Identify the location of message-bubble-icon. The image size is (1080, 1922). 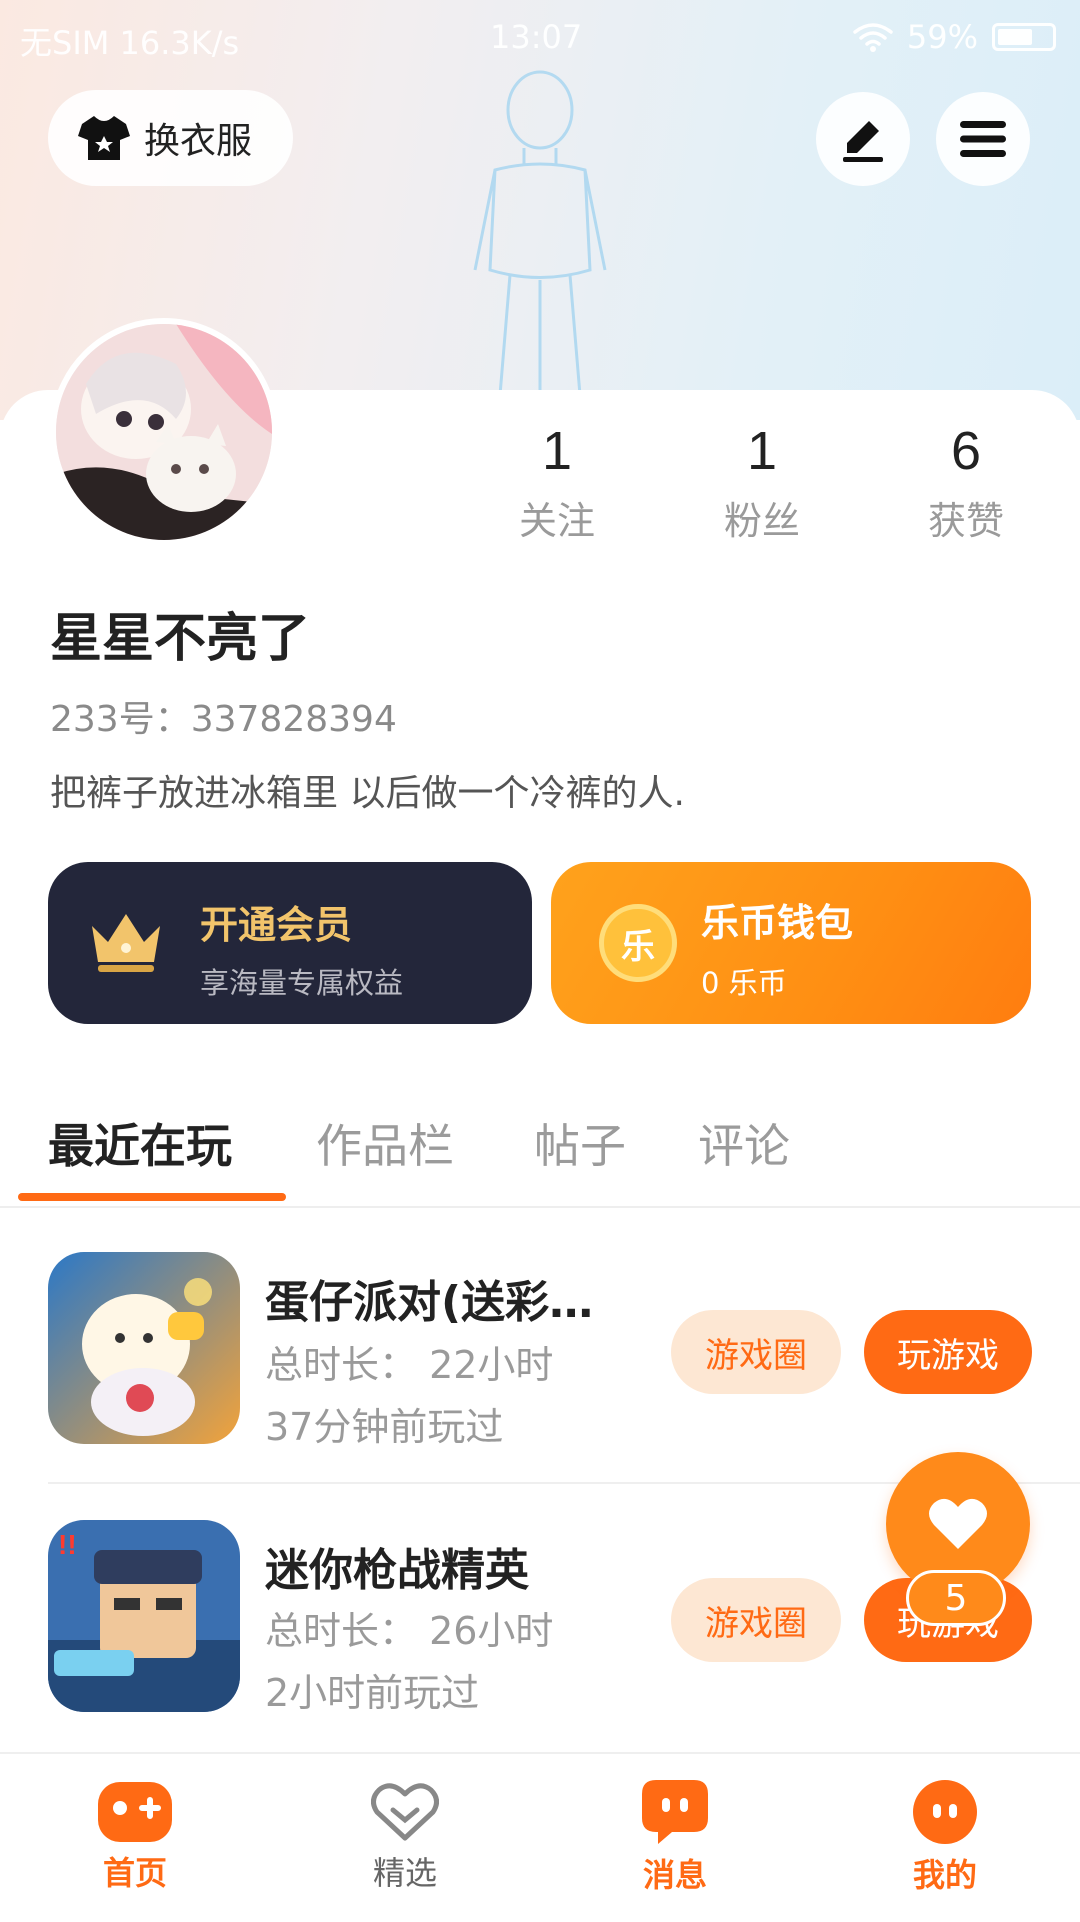
(675, 1812).